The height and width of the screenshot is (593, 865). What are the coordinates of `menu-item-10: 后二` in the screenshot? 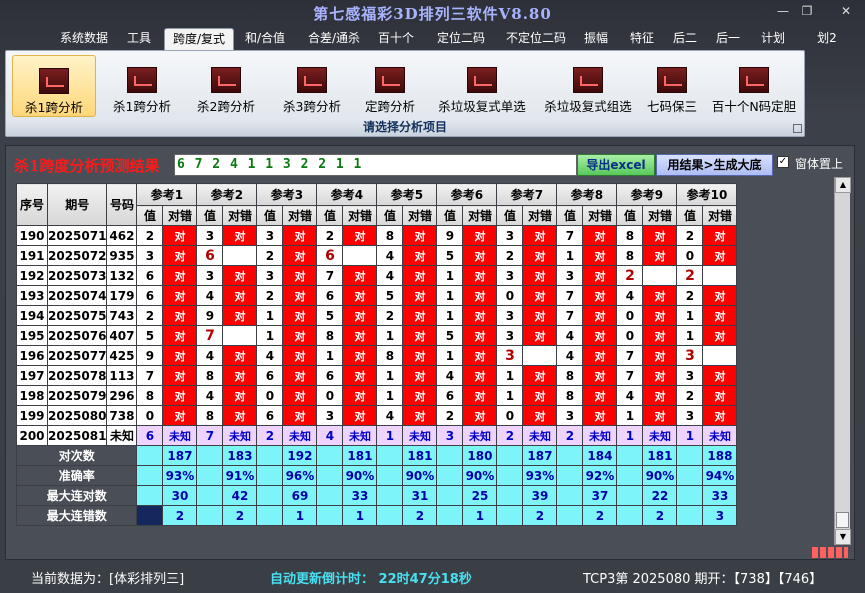 It's located at (685, 39).